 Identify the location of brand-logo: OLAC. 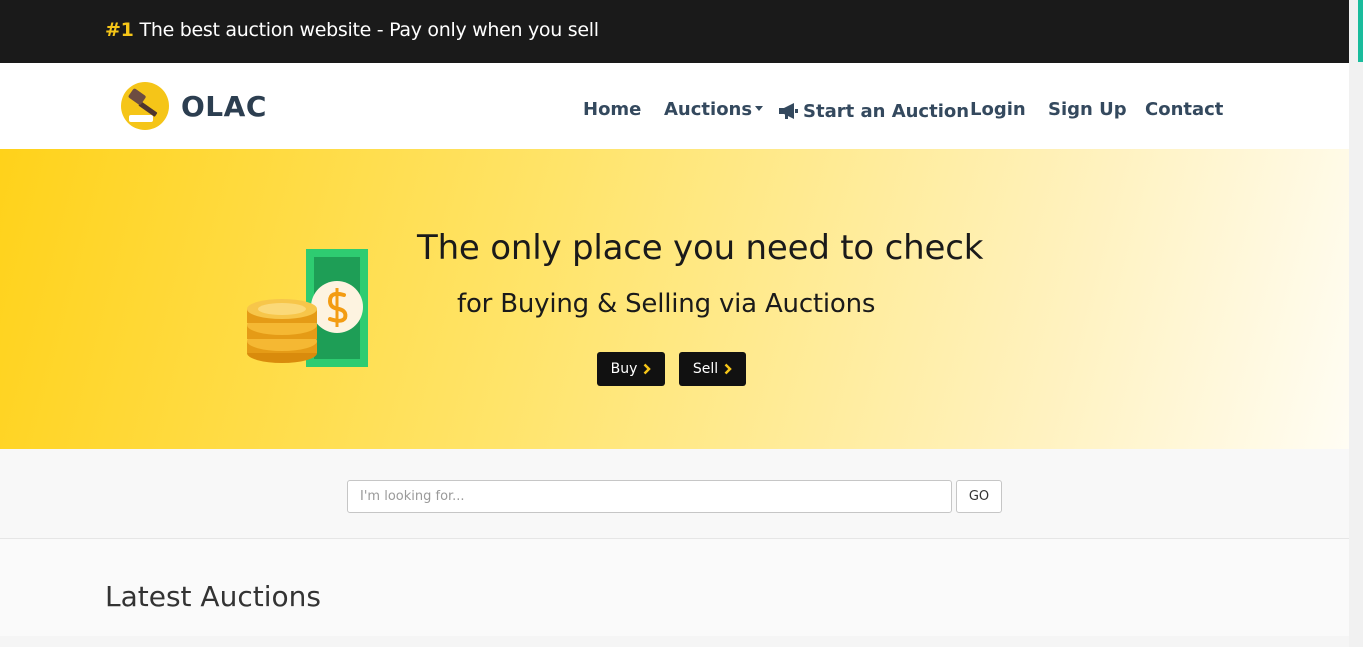
(194, 106).